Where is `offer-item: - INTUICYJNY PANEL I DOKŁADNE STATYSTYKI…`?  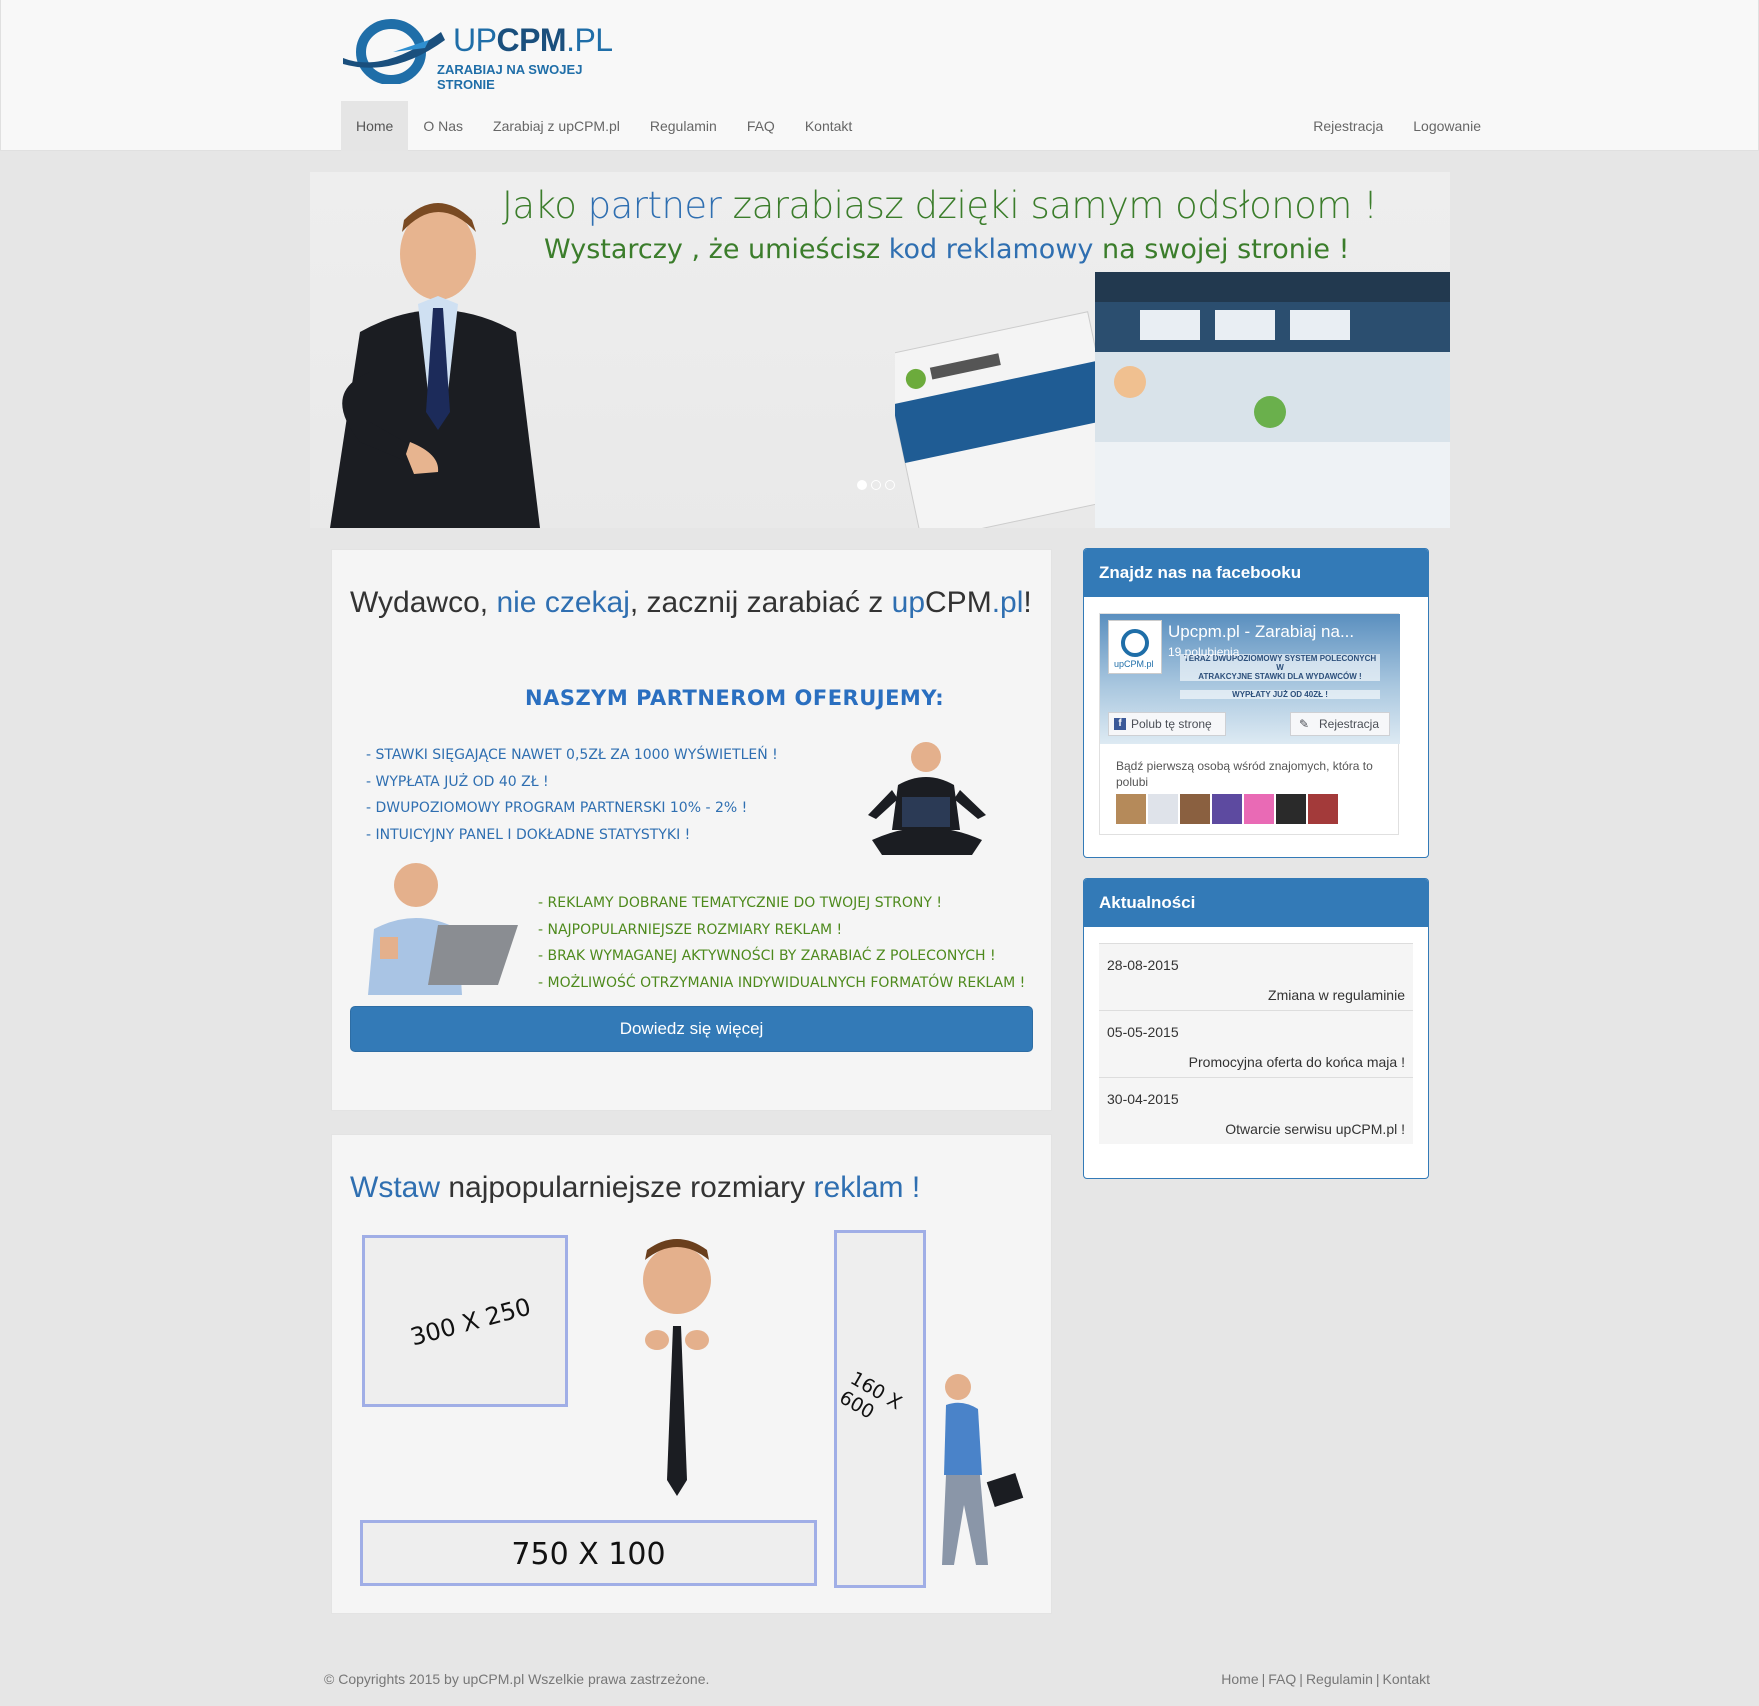
offer-item: - INTUICYJNY PANEL I DOKŁADNE STATYSTYKI… is located at coordinates (528, 834).